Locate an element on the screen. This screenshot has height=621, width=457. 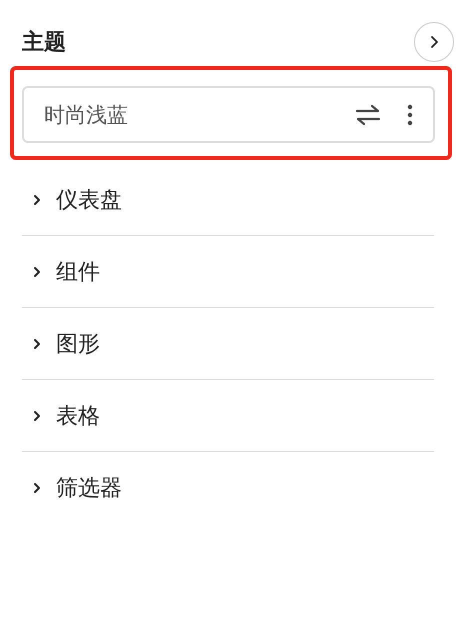
panel-title: 主题 is located at coordinates (44, 42).